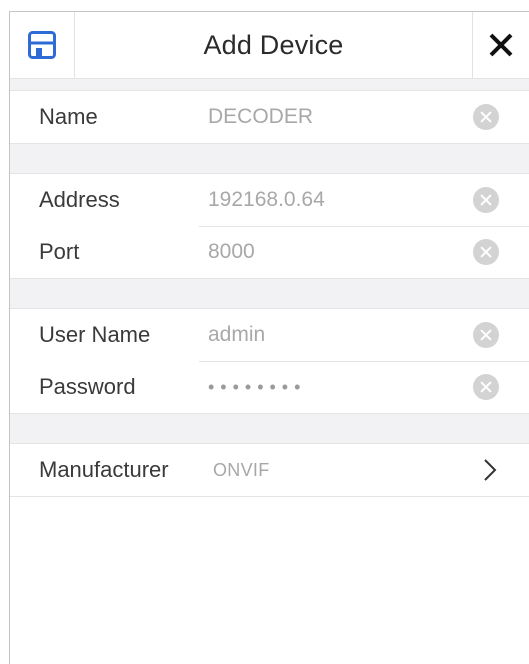  What do you see at coordinates (486, 387) in the screenshot?
I see `clear-password-icon` at bounding box center [486, 387].